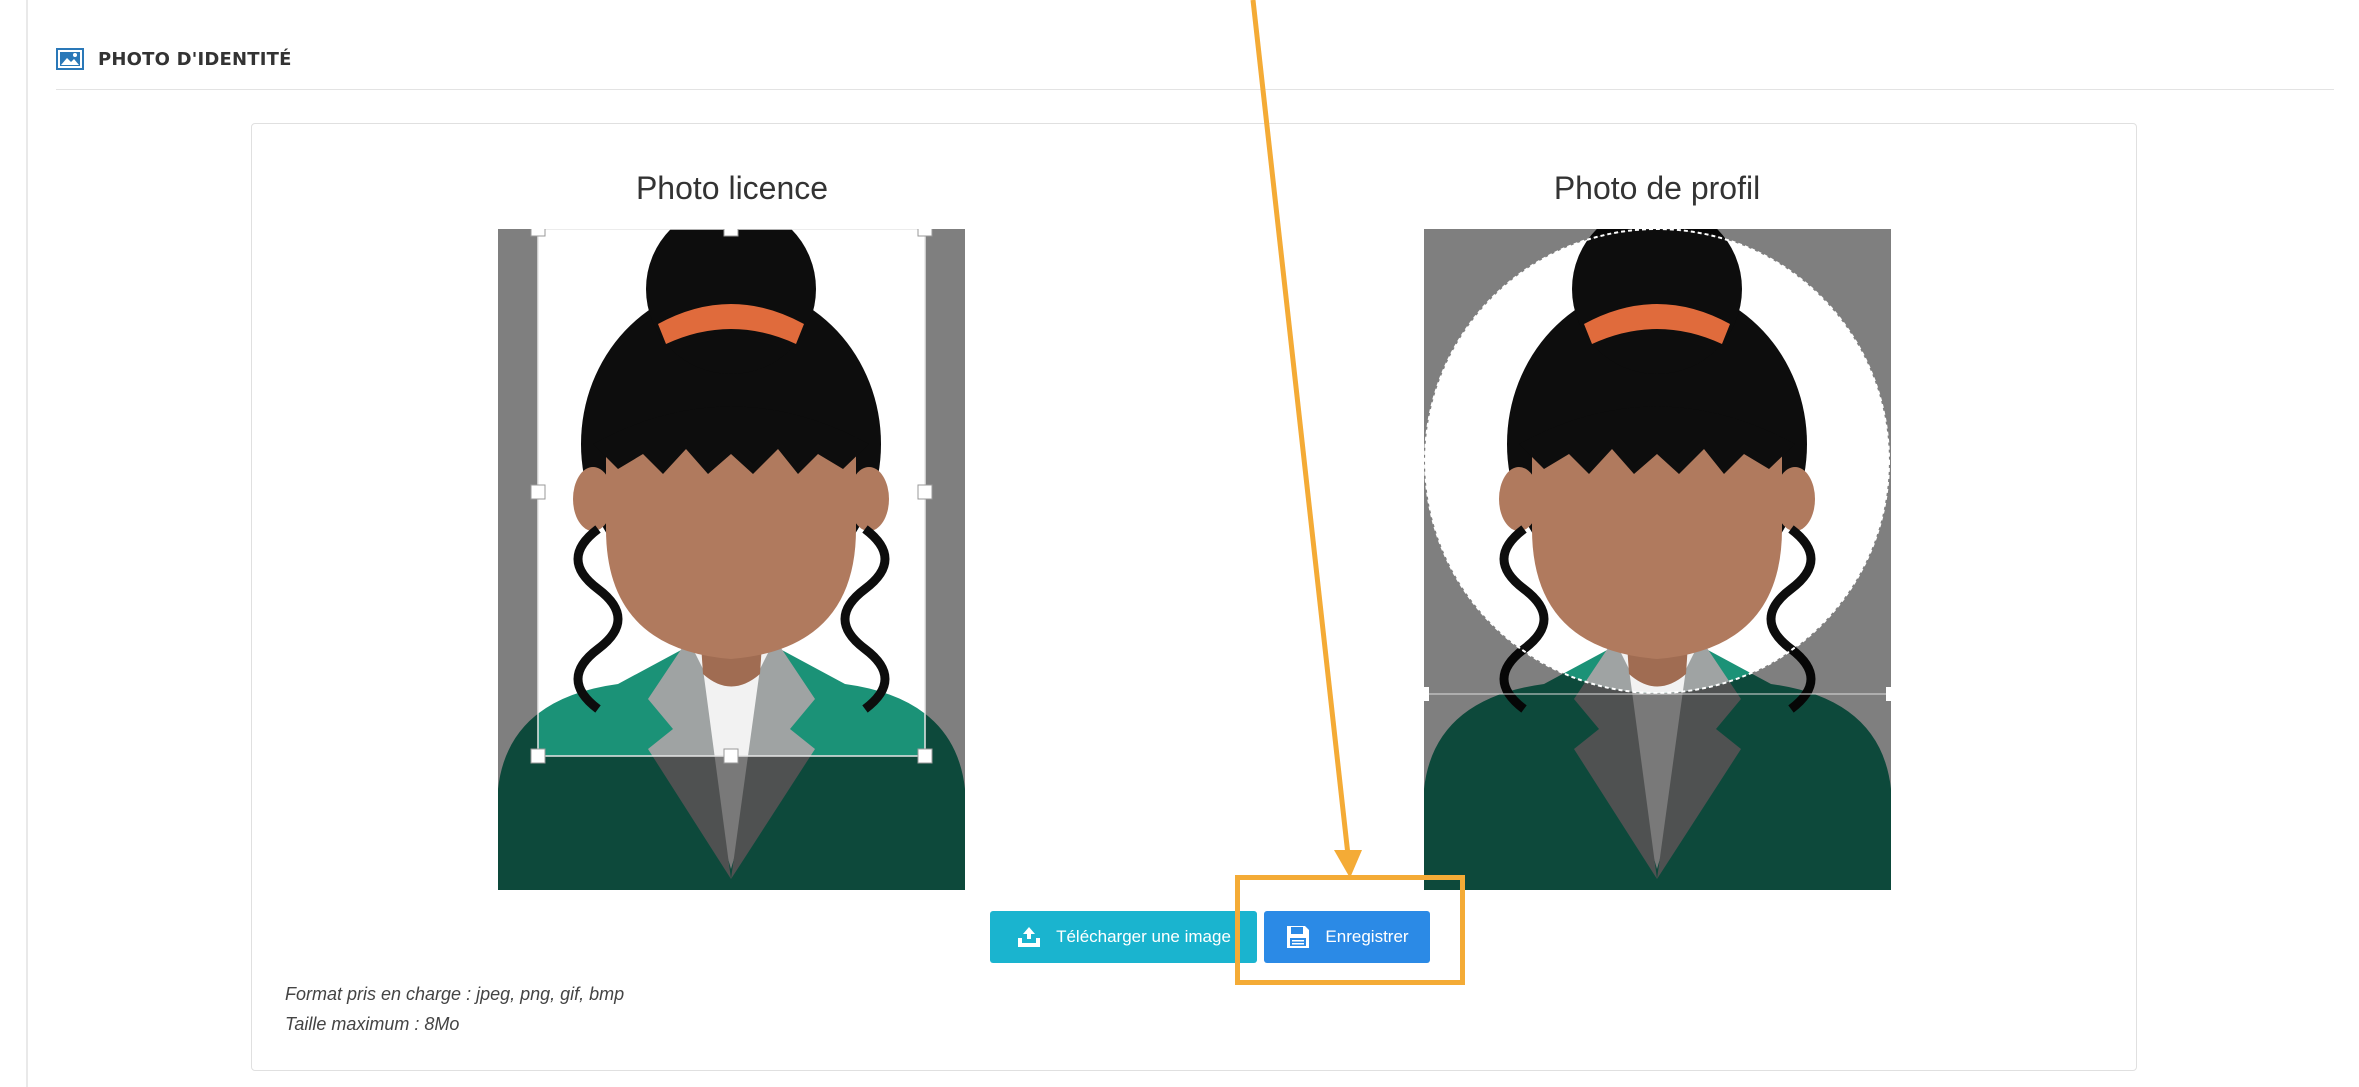  I want to click on max-size-text: Taille maximum : 8Mo, so click(372, 1024).